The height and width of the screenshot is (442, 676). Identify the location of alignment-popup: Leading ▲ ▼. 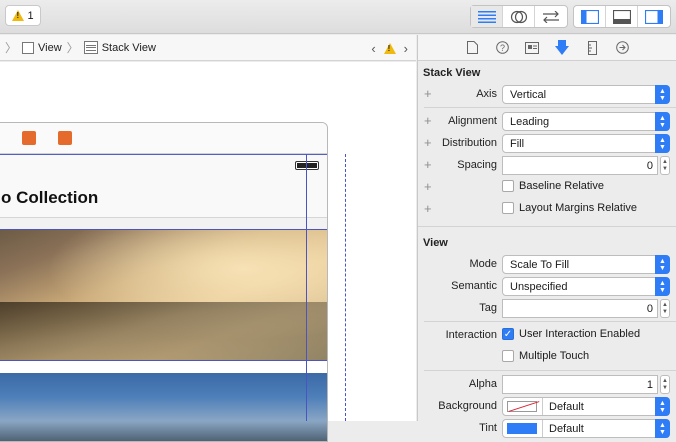
(586, 121).